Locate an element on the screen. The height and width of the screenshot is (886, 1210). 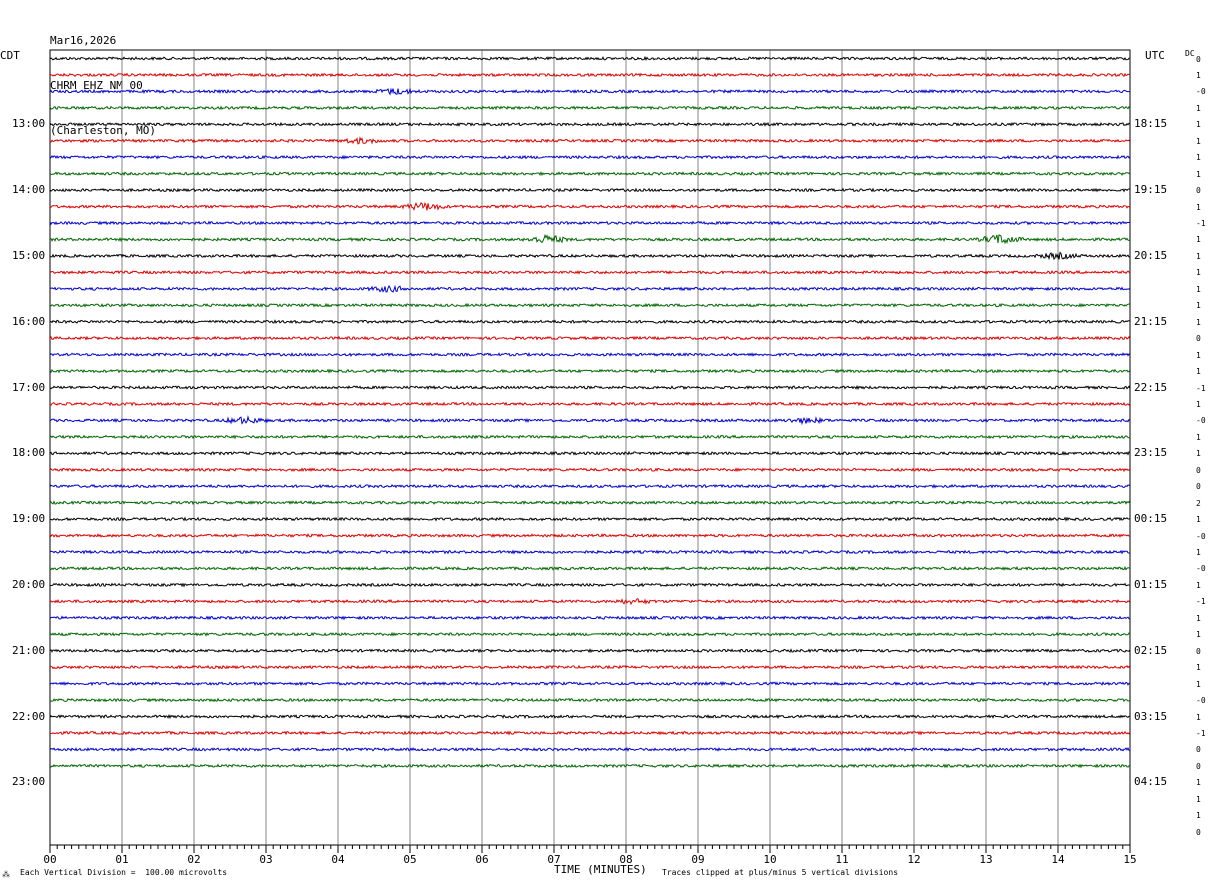
x-tick-label: 05 is located at coordinates (409, 859).